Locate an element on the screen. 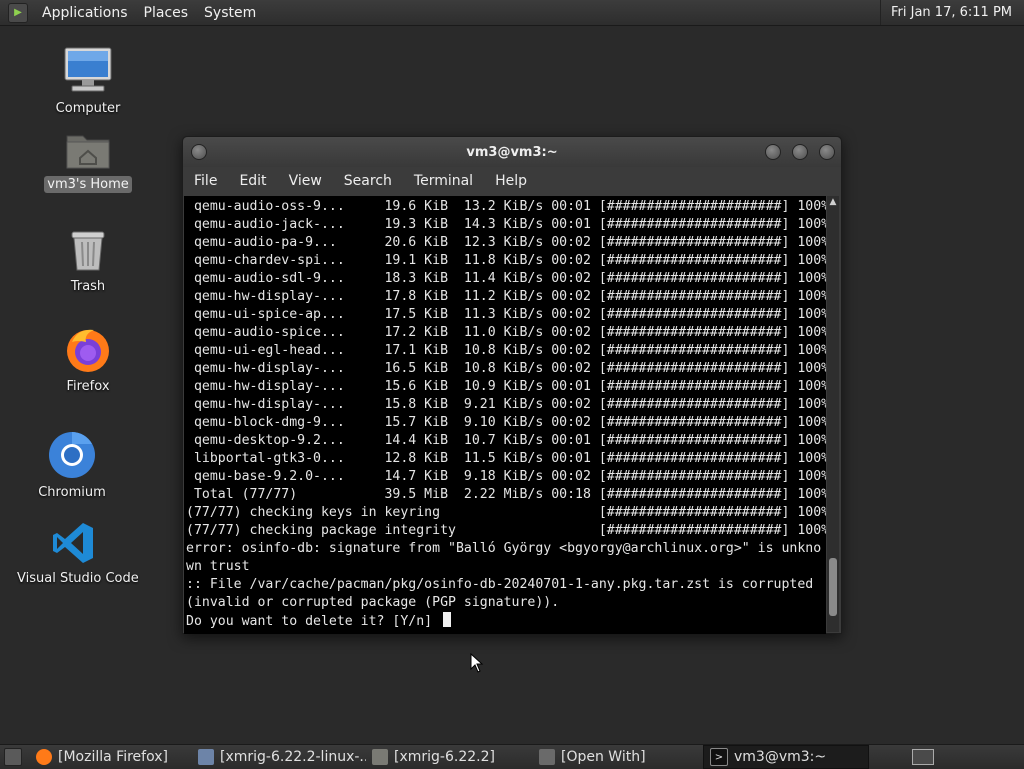 Image resolution: width=1024 pixels, height=769 pixels. menu-file: File is located at coordinates (205, 181).